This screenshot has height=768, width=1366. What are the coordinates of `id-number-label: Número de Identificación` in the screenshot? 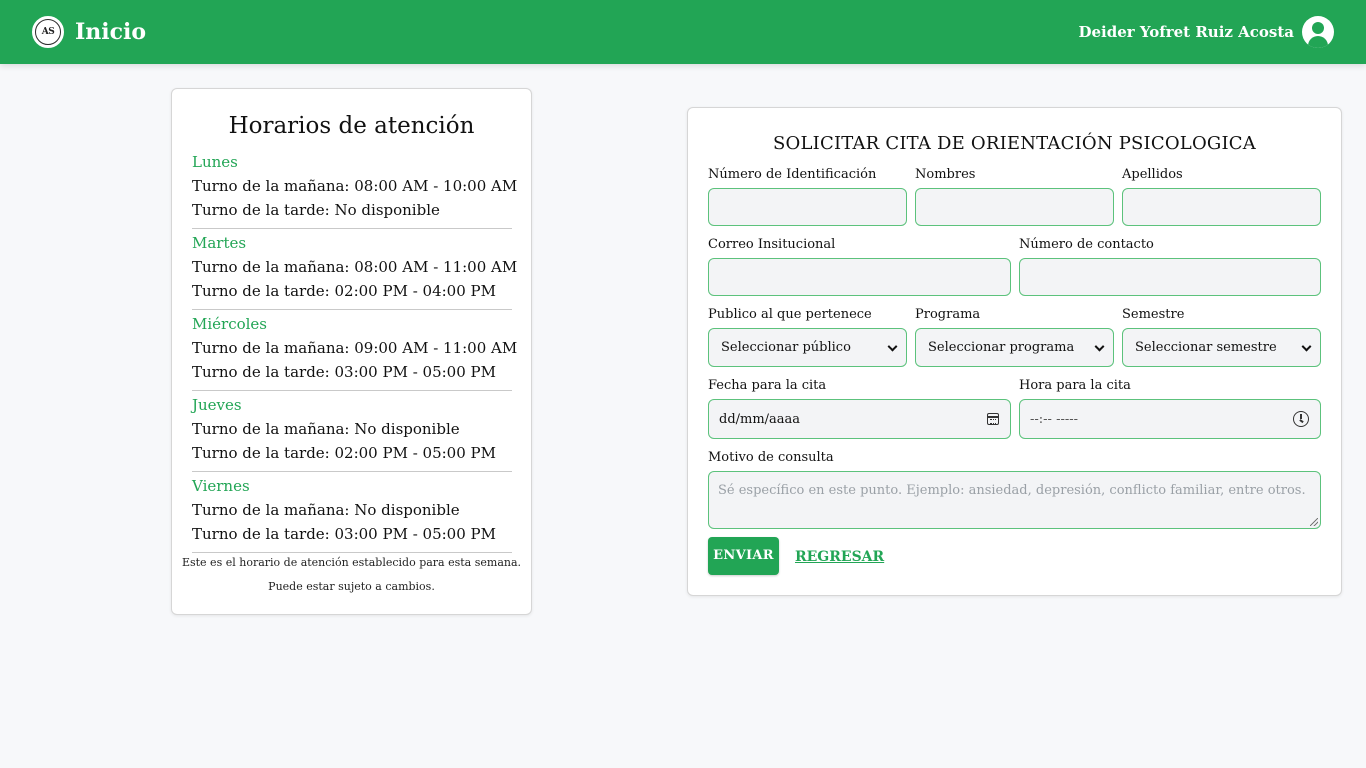 It's located at (792, 174).